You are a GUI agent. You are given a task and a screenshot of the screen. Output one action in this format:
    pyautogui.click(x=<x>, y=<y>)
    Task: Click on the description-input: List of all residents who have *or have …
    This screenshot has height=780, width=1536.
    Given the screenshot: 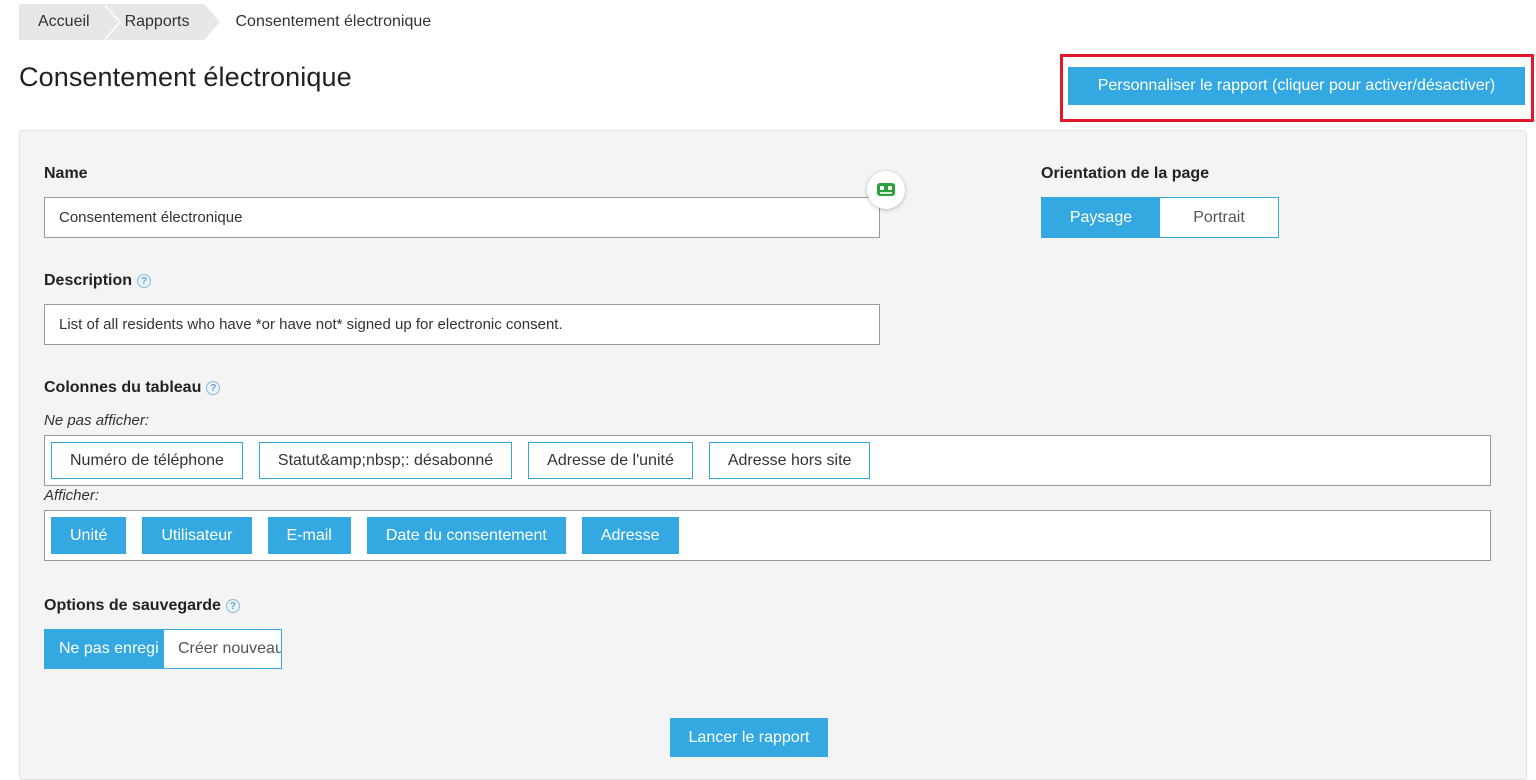 What is the action you would take?
    pyautogui.click(x=462, y=324)
    